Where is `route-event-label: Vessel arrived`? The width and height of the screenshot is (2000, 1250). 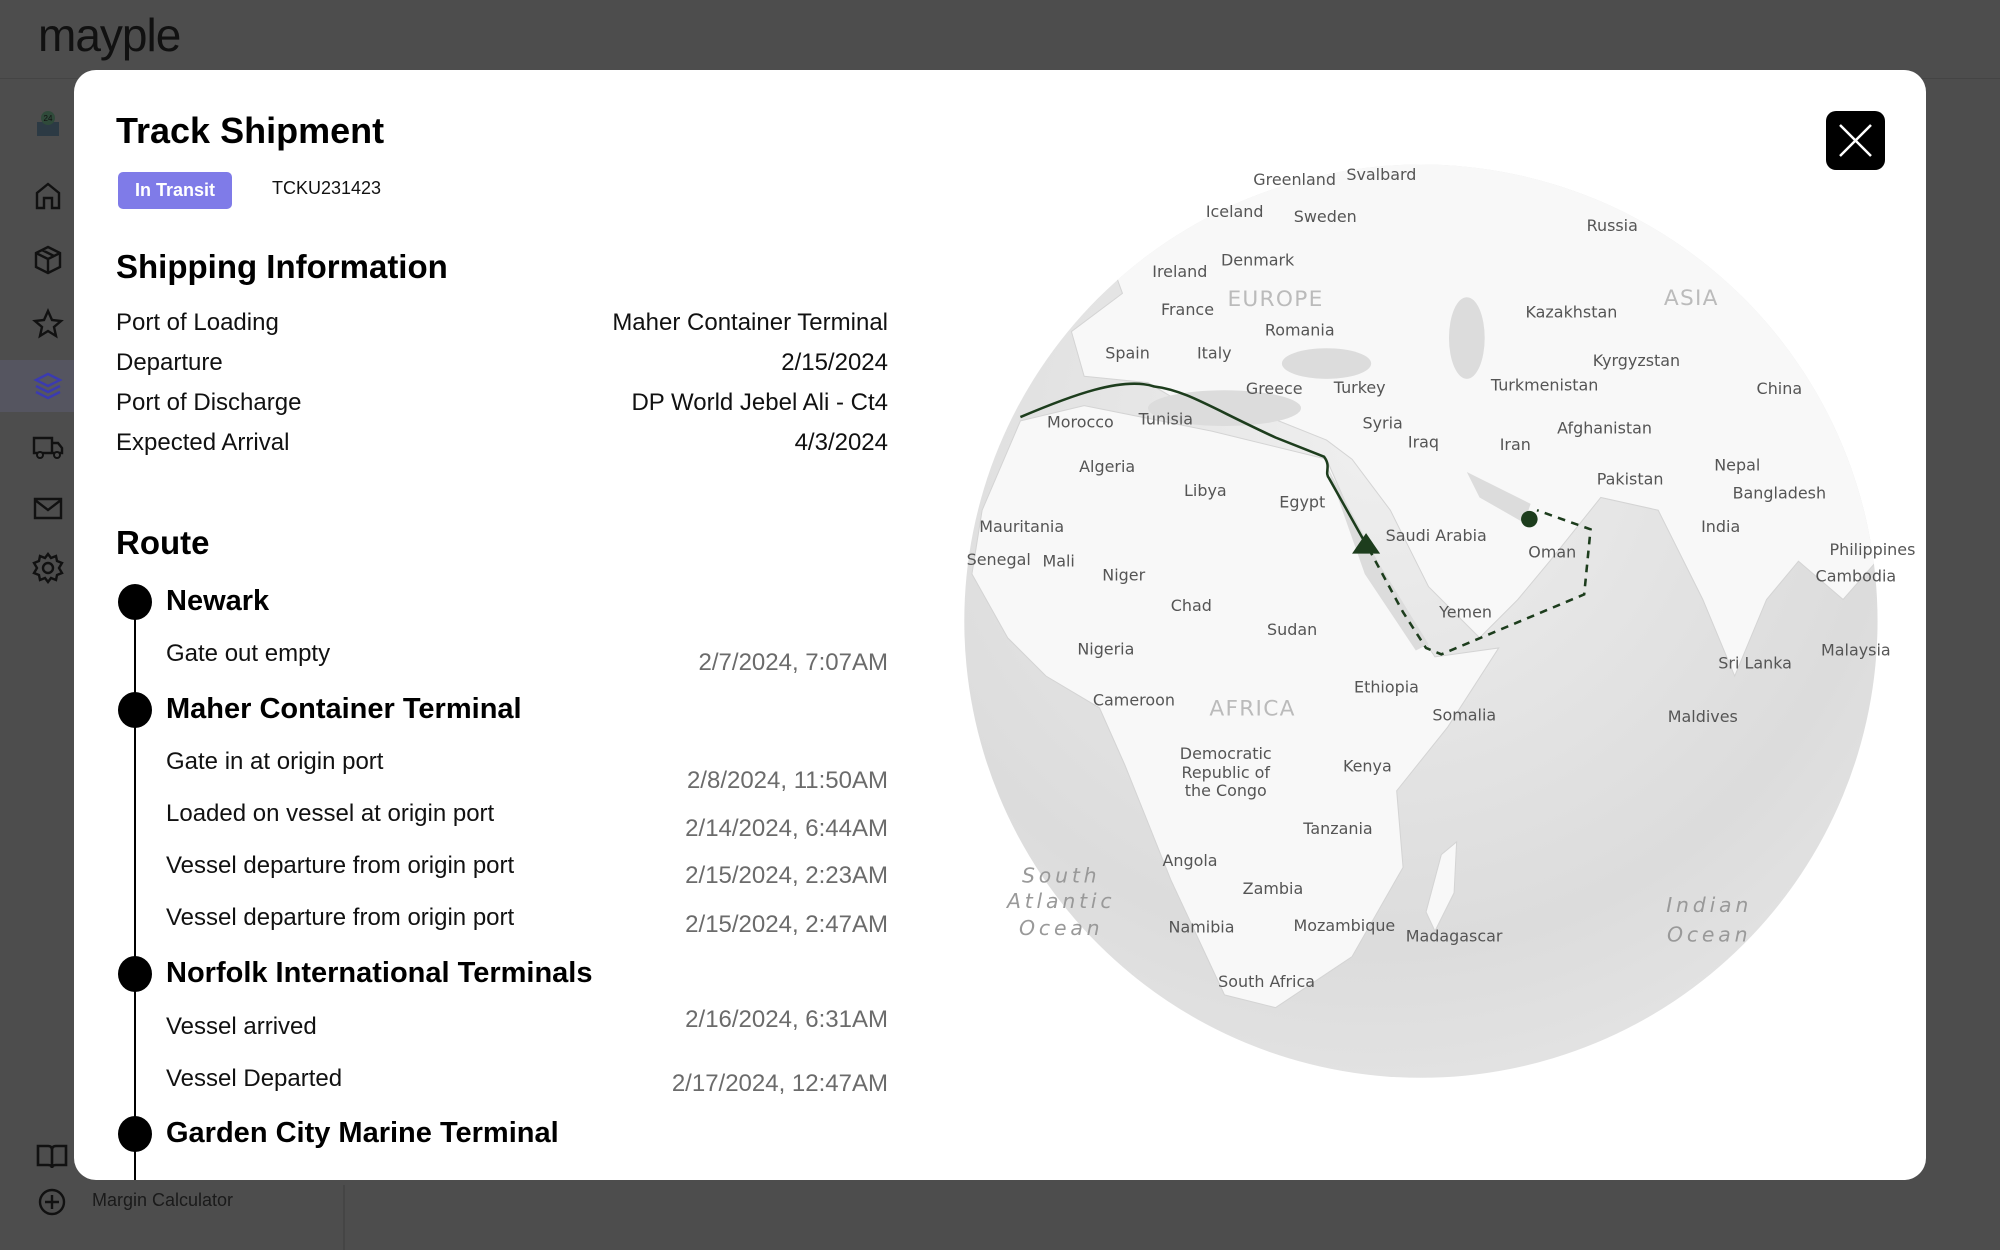 route-event-label: Vessel arrived is located at coordinates (241, 1026).